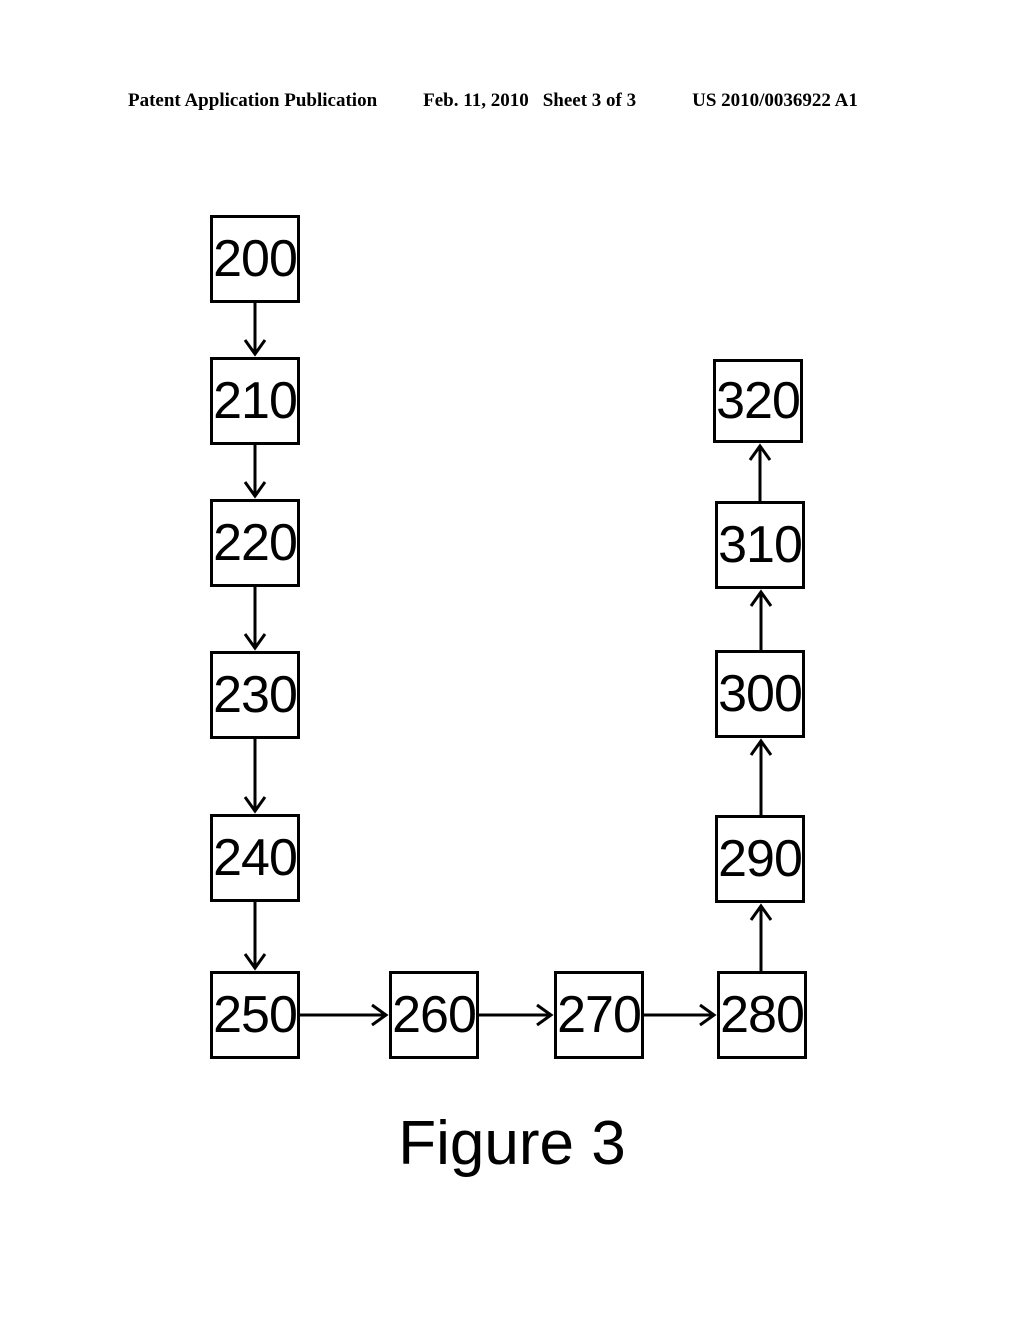 The image size is (1024, 1320). I want to click on flow-node-250-label: 250, so click(255, 1015).